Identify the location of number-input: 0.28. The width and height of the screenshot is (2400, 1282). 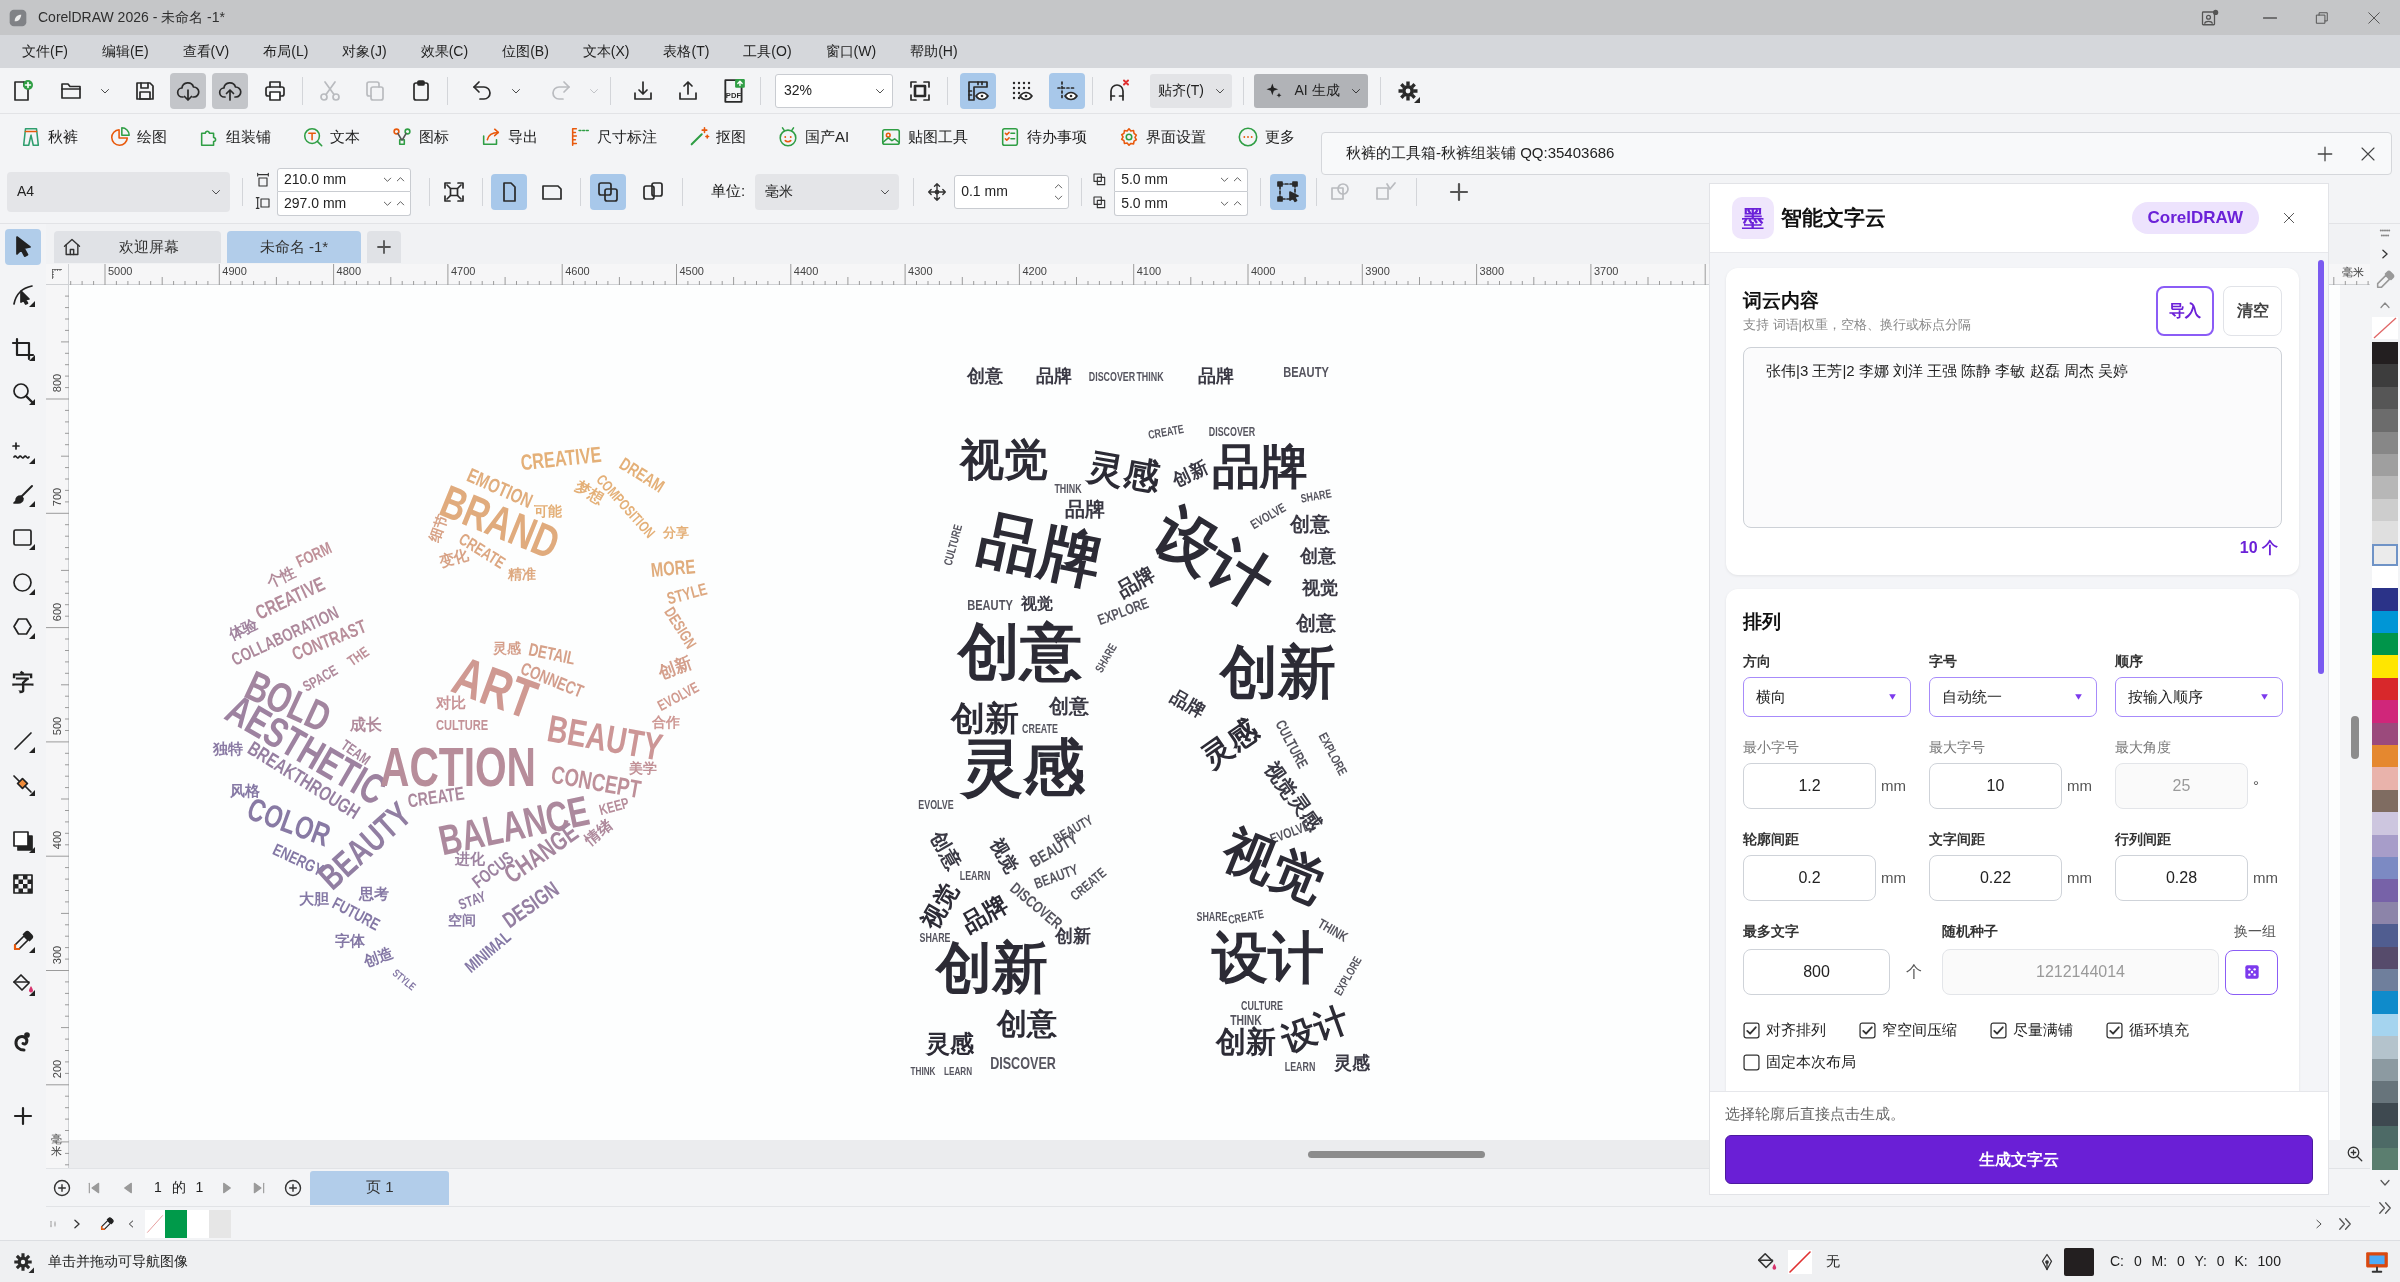
(2181, 878).